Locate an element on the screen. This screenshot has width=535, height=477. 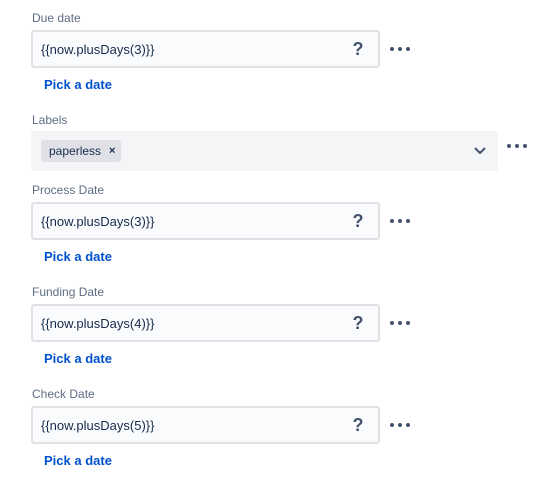
funding-date-more-button is located at coordinates (400, 323).